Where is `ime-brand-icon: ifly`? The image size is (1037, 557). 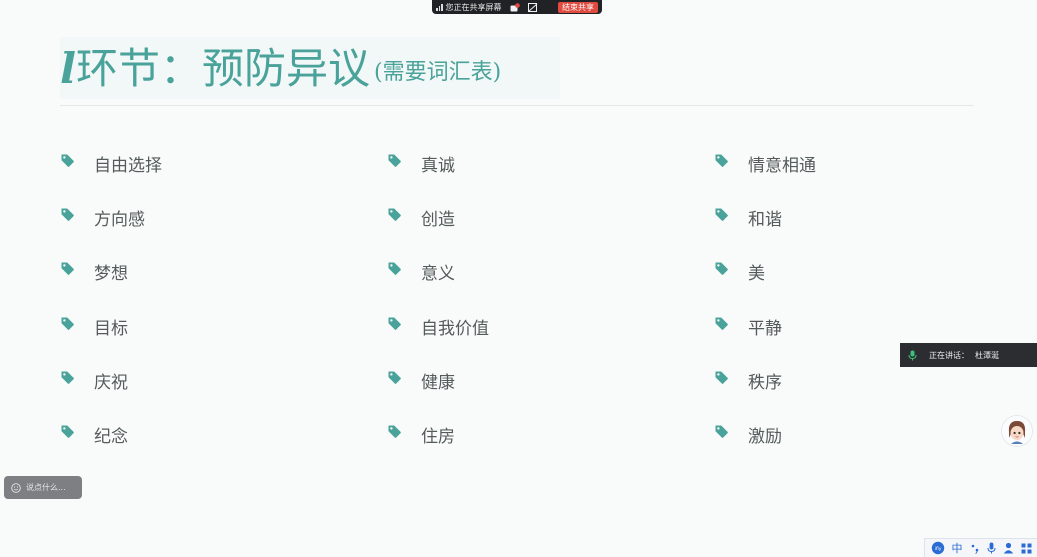 ime-brand-icon: ifly is located at coordinates (938, 548).